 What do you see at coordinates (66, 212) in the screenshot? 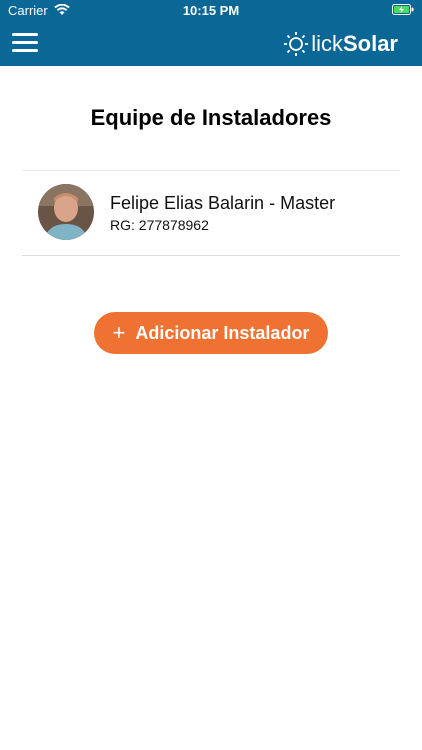
I see `avatar` at bounding box center [66, 212].